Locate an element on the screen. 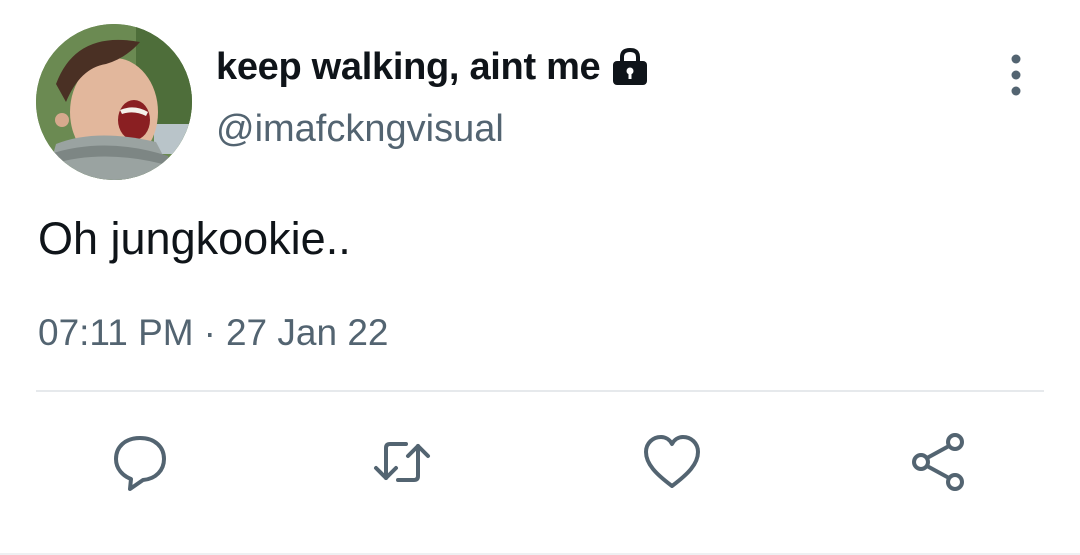 Image resolution: width=1080 pixels, height=555 pixels. share-button is located at coordinates (938, 462).